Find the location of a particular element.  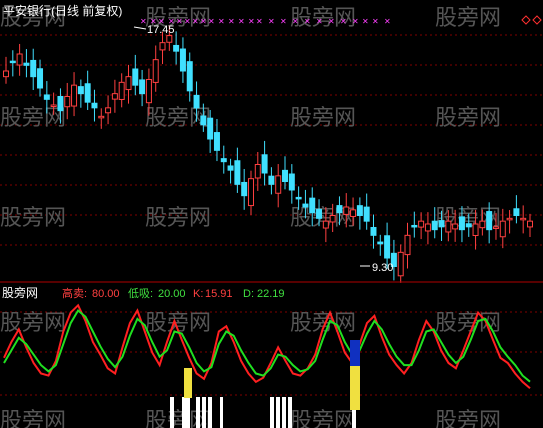

param-label-sell: 高卖: is located at coordinates (74, 293).